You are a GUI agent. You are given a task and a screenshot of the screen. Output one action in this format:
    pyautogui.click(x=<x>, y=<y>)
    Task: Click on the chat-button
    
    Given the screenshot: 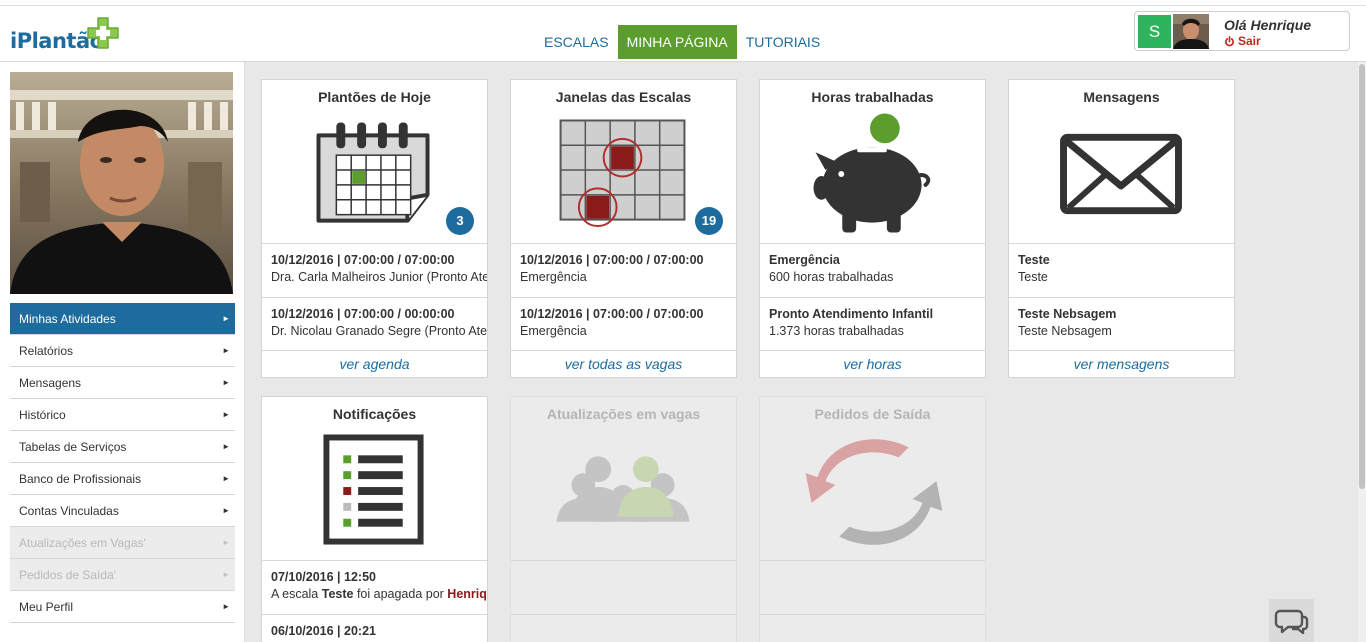 What is the action you would take?
    pyautogui.click(x=1291, y=620)
    